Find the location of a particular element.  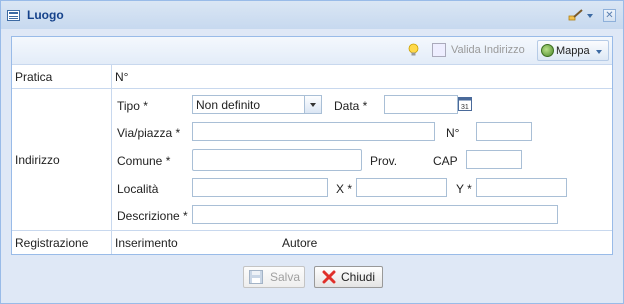

title-bar: Luogo ✕ is located at coordinates (312, 15).